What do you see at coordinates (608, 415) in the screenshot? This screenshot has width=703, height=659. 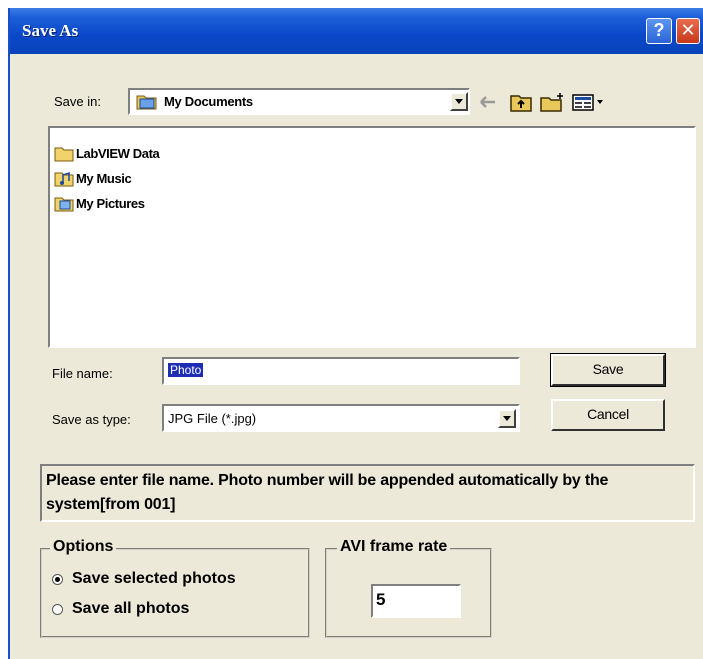 I see `cancel-button: Cancel` at bounding box center [608, 415].